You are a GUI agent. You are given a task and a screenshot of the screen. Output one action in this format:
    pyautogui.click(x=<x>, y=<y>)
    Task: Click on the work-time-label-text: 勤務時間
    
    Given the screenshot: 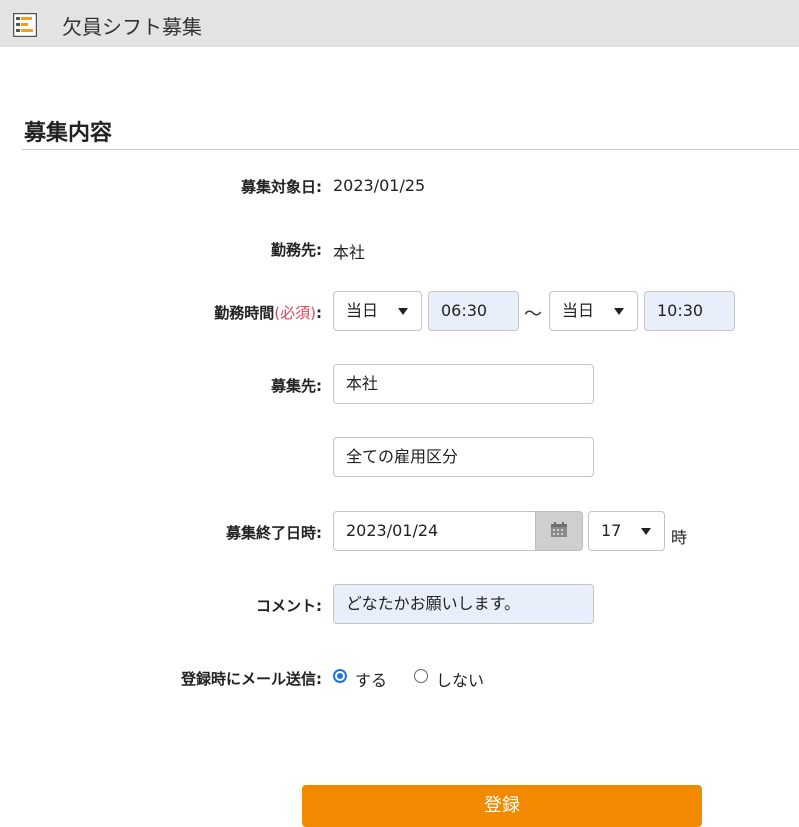 What is the action you would take?
    pyautogui.click(x=244, y=313)
    